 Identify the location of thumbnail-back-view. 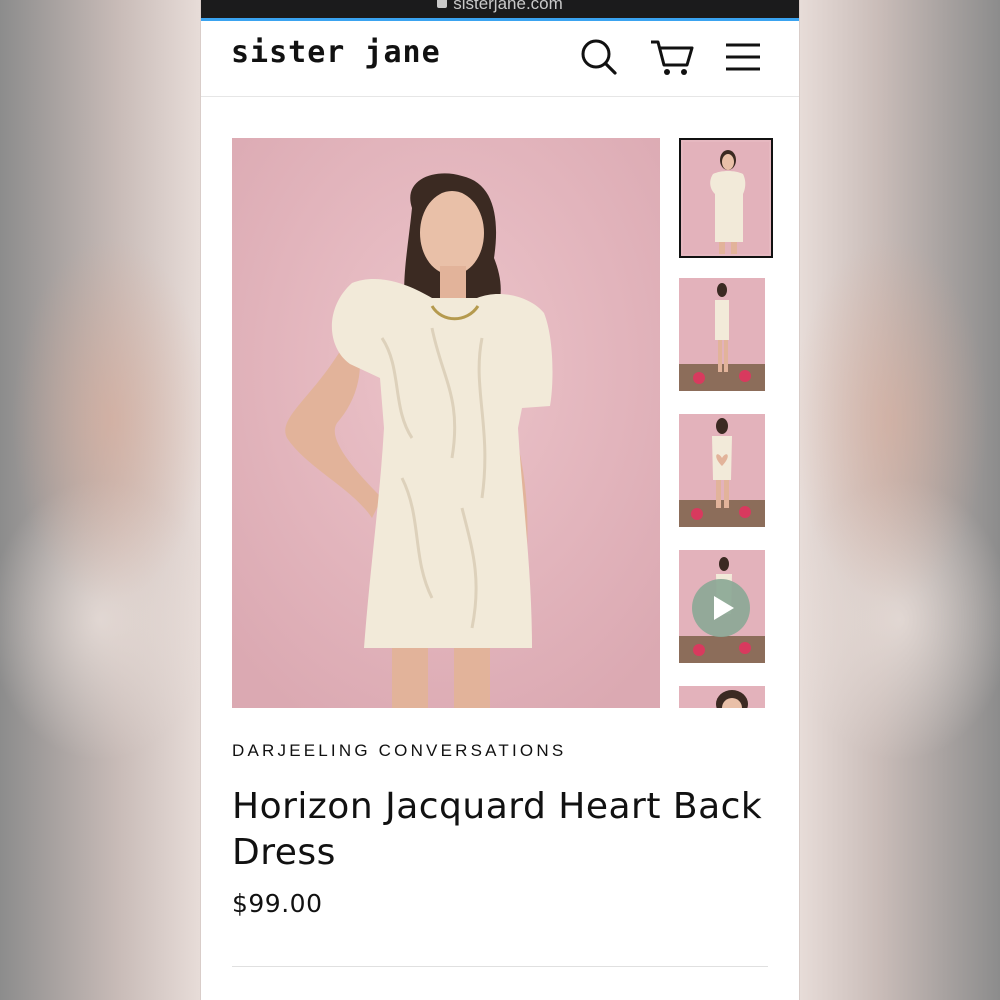
(722, 470).